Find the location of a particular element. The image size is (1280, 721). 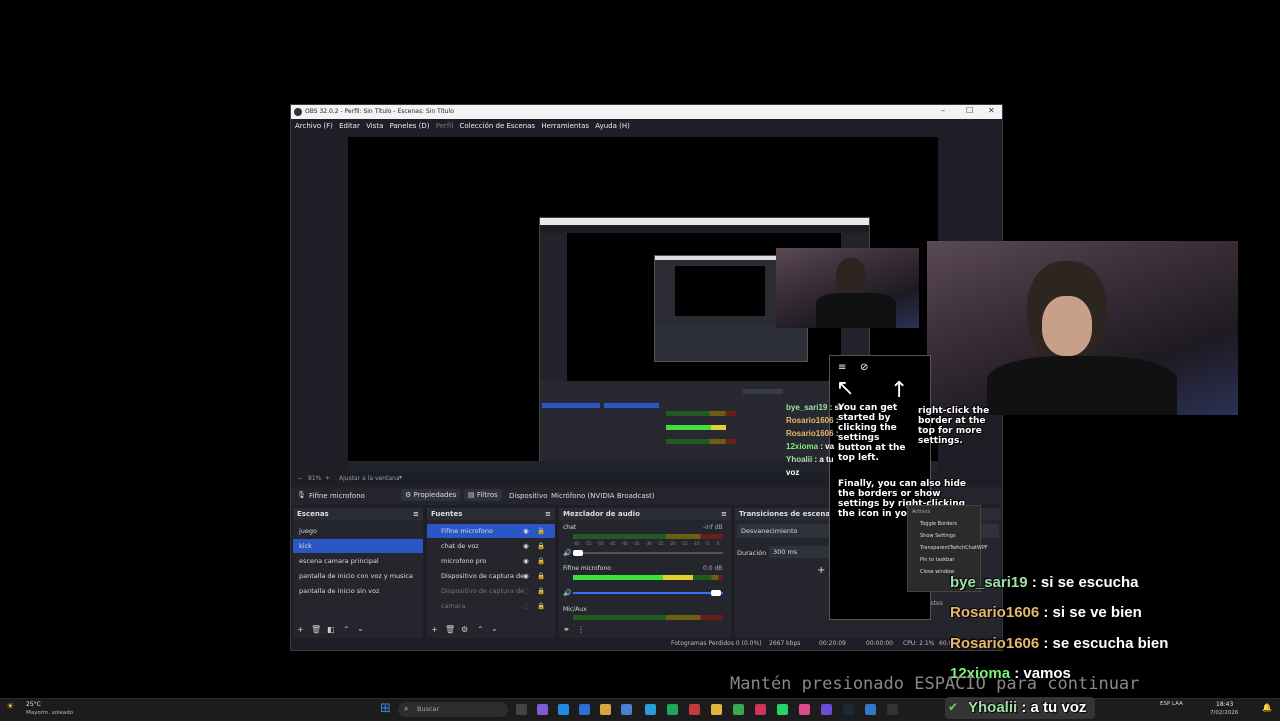

menu-ayuda: Ayuda (H) is located at coordinates (612, 126).